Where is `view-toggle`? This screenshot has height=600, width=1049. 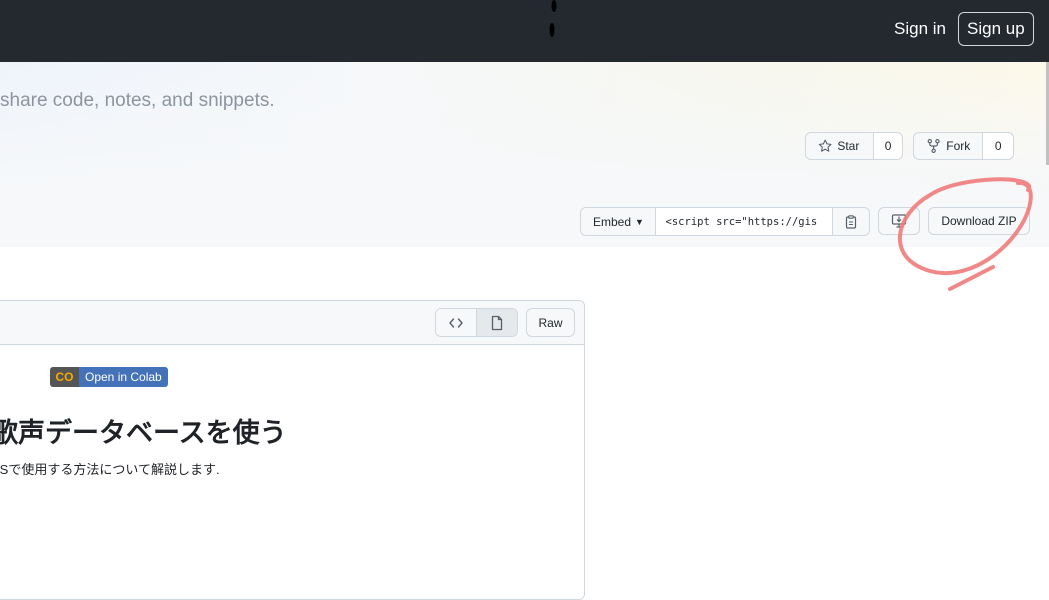
view-toggle is located at coordinates (476, 322).